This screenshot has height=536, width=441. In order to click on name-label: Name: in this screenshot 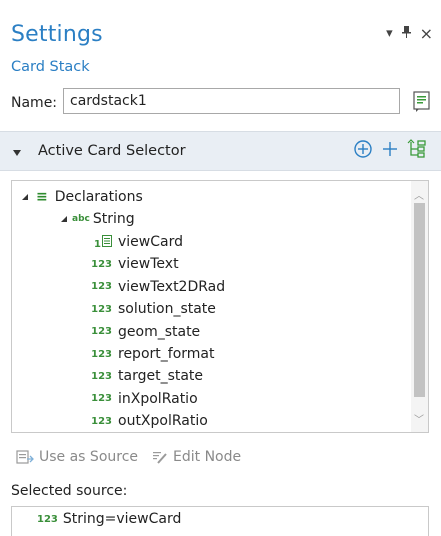, I will do `click(34, 103)`.